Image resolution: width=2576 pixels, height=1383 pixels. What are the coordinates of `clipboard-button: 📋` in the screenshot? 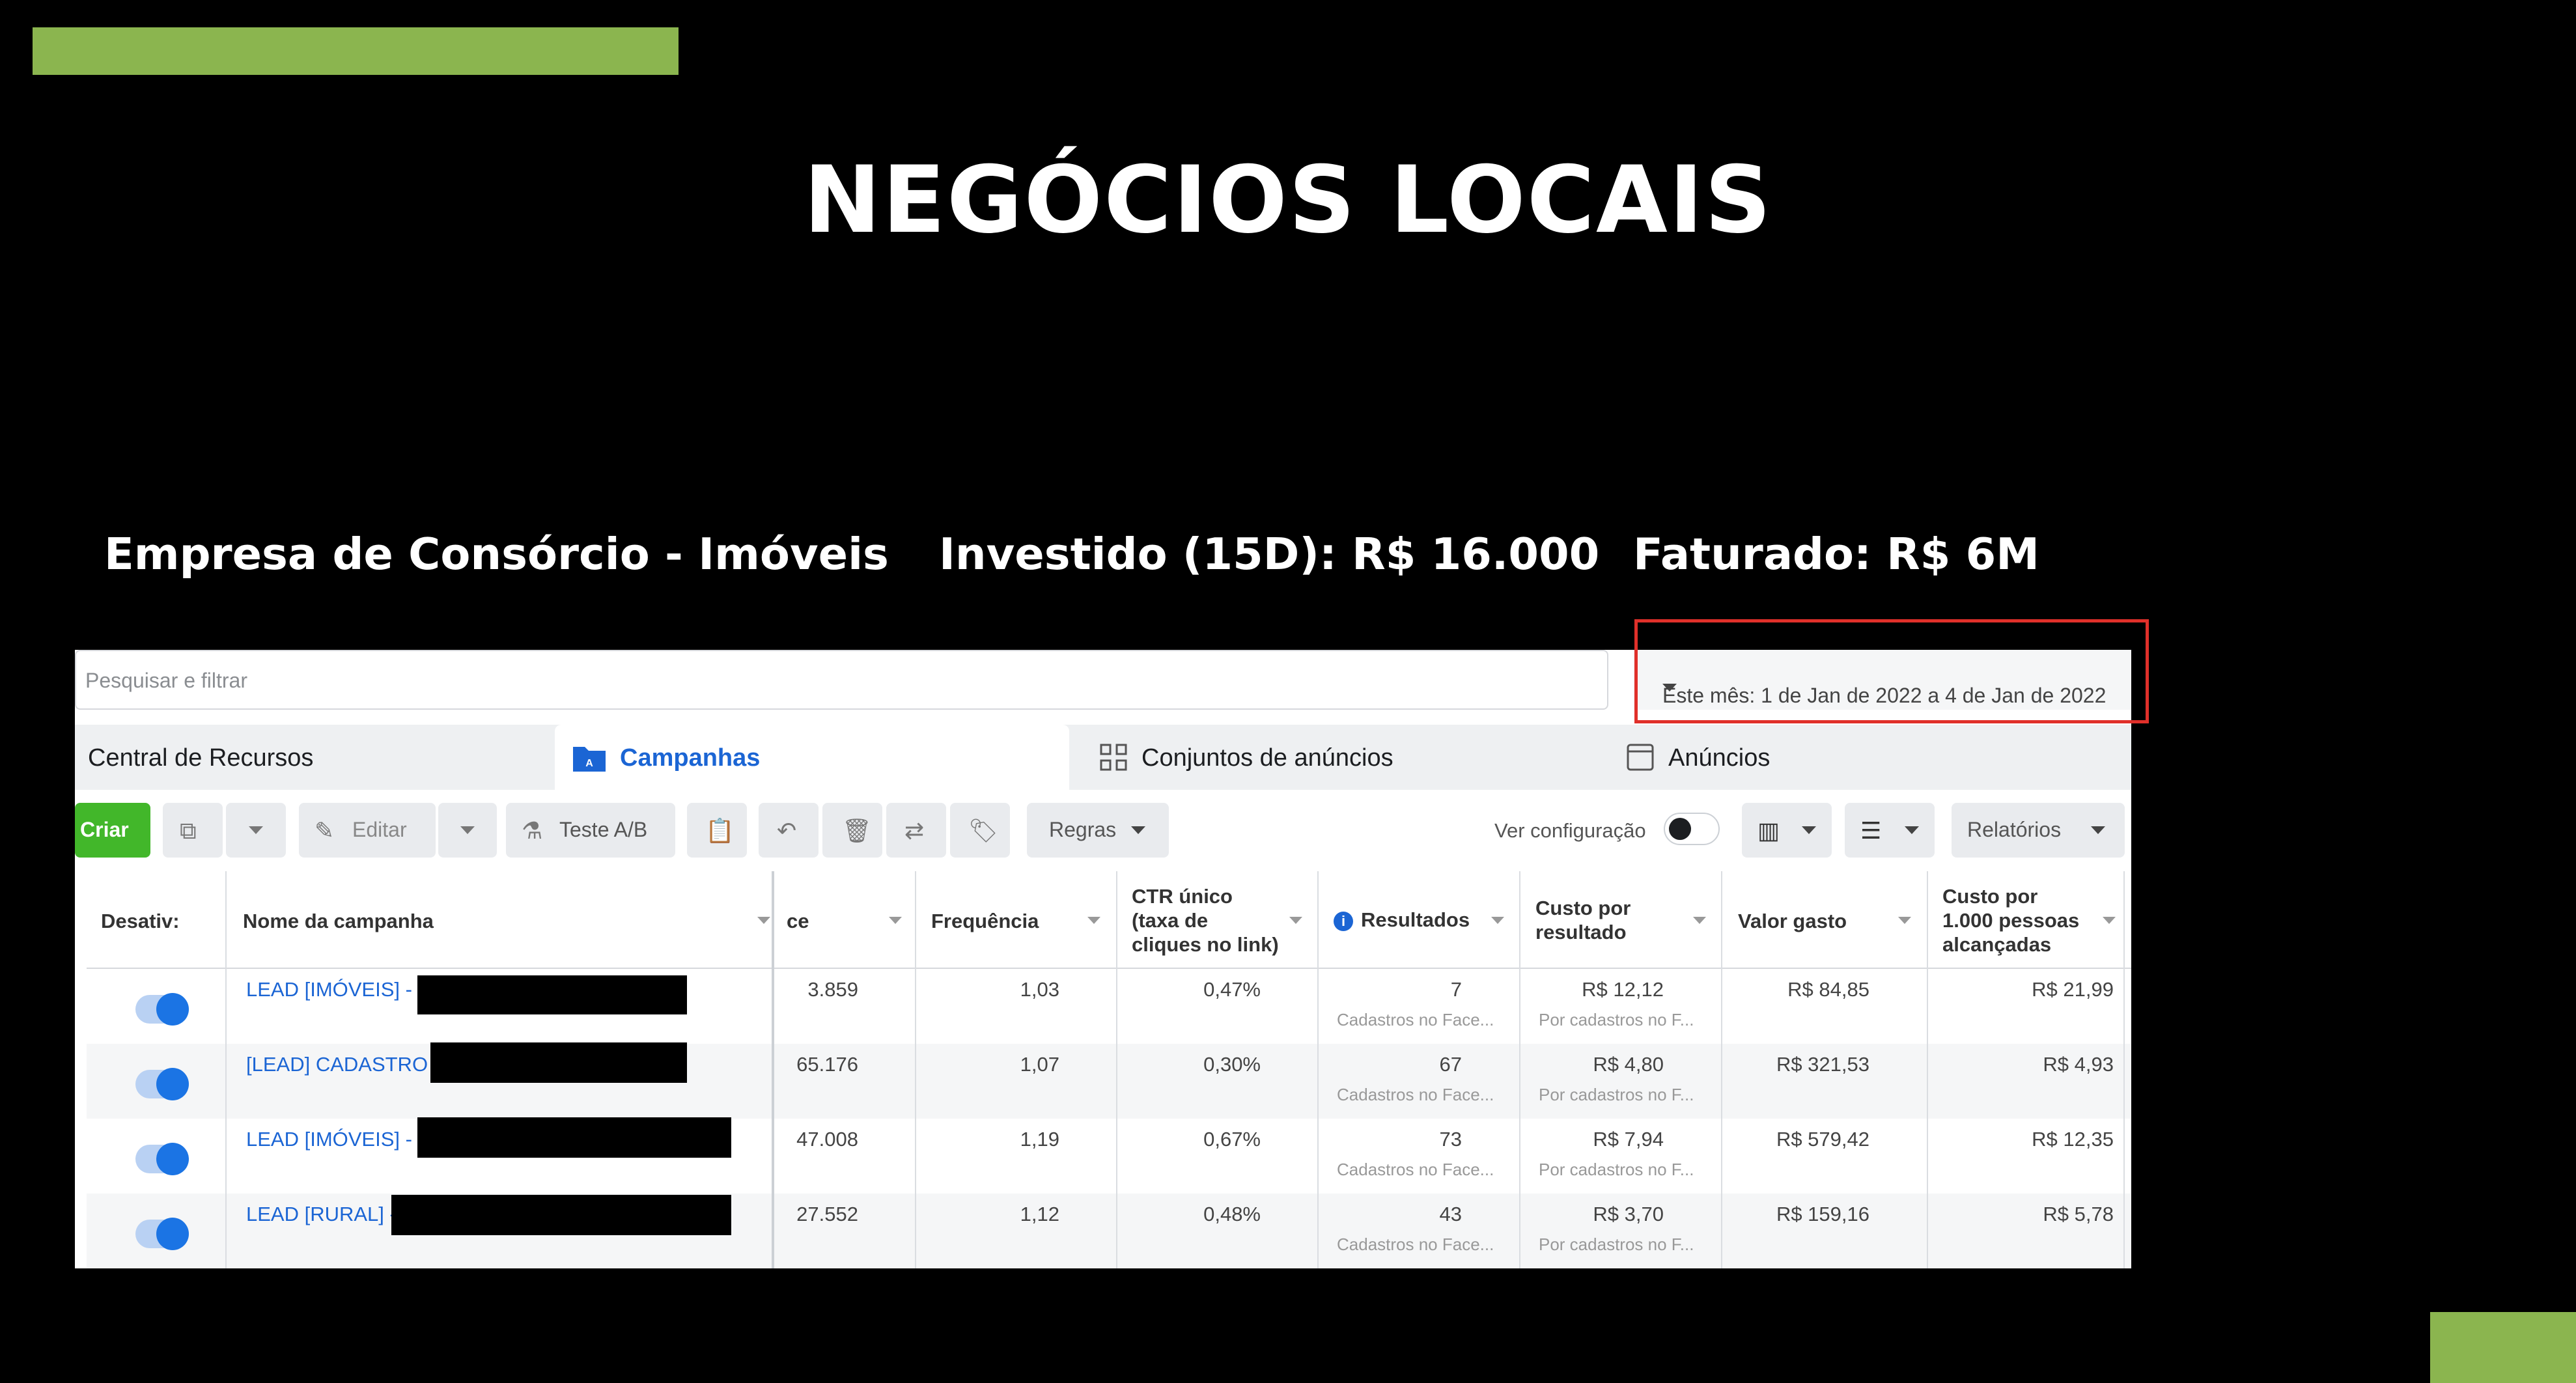 It's located at (717, 830).